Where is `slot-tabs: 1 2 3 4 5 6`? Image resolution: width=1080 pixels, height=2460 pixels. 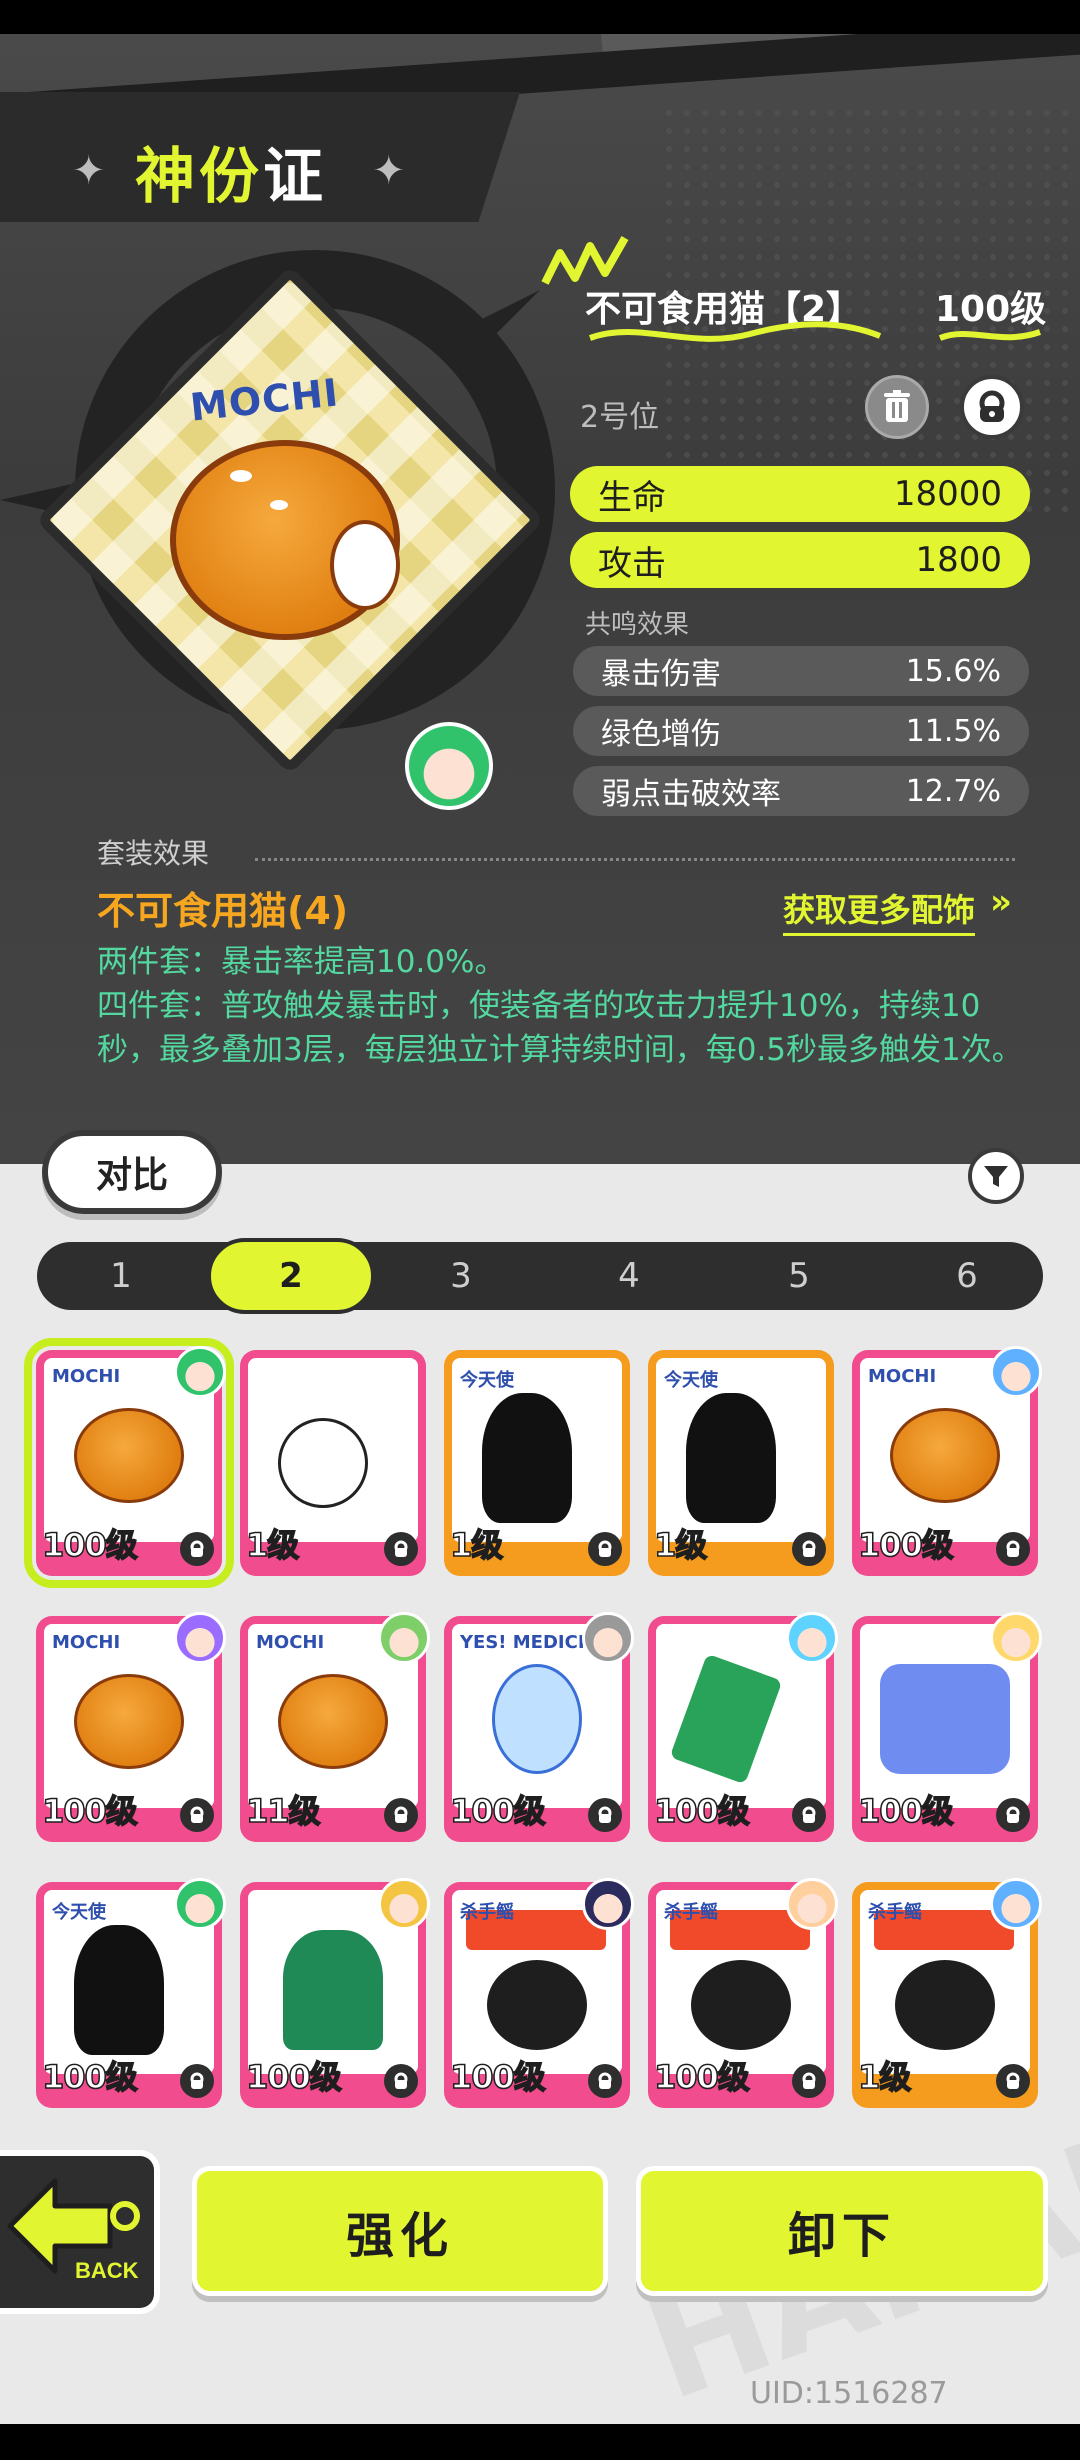
slot-tabs: 1 2 3 4 5 6 is located at coordinates (540, 1276).